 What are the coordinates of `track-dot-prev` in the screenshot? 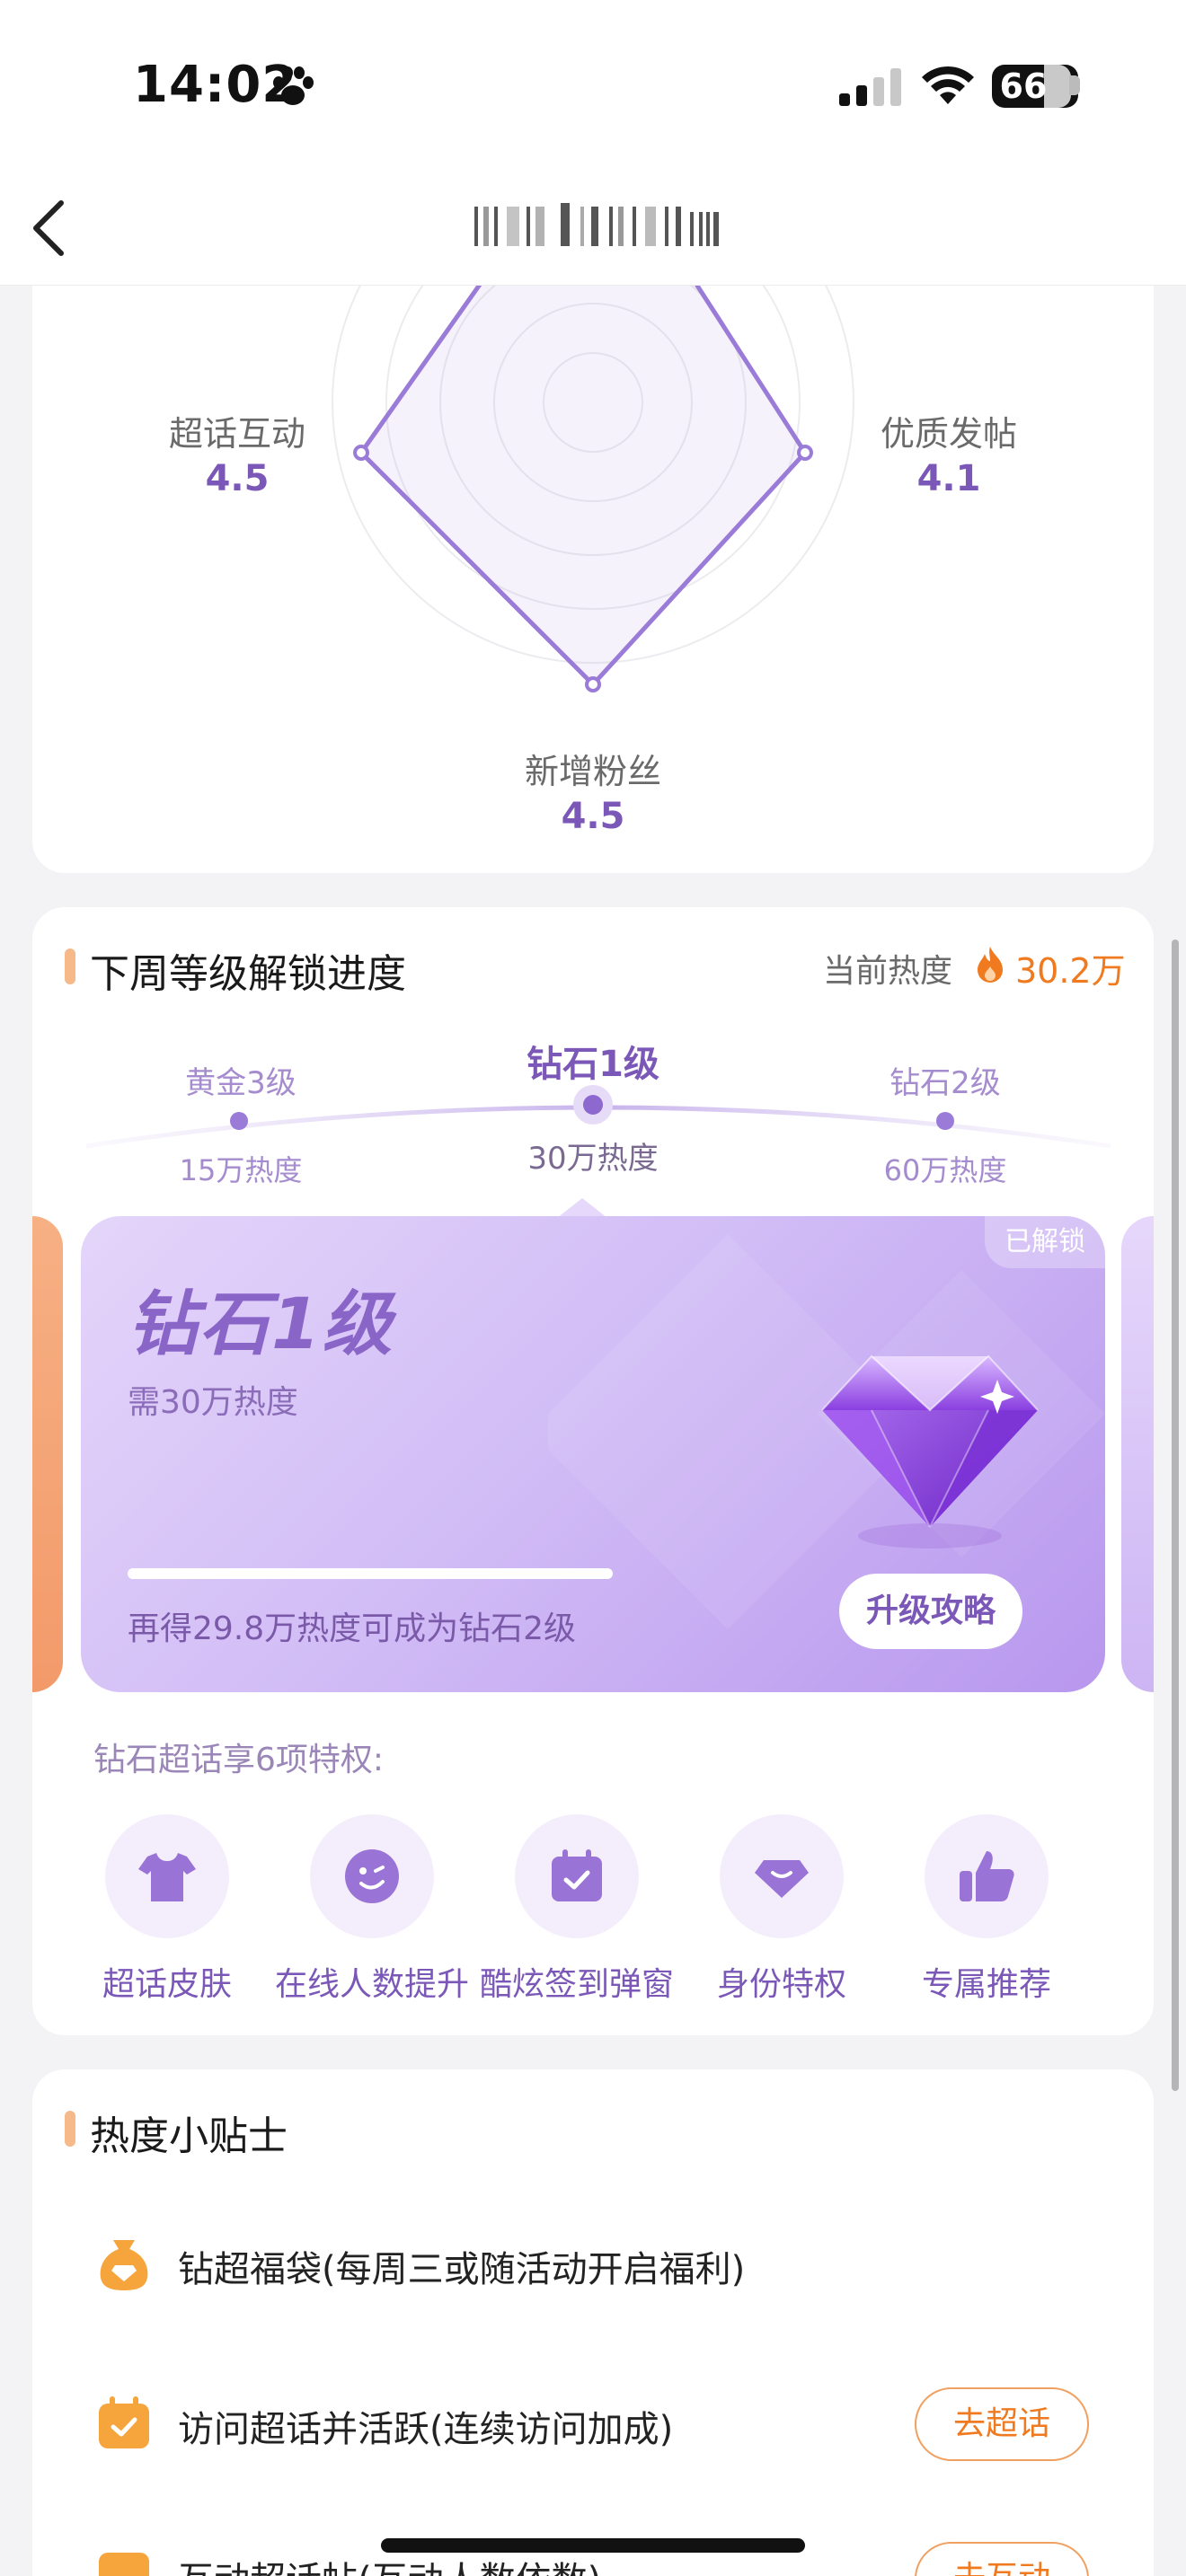 It's located at (239, 1121).